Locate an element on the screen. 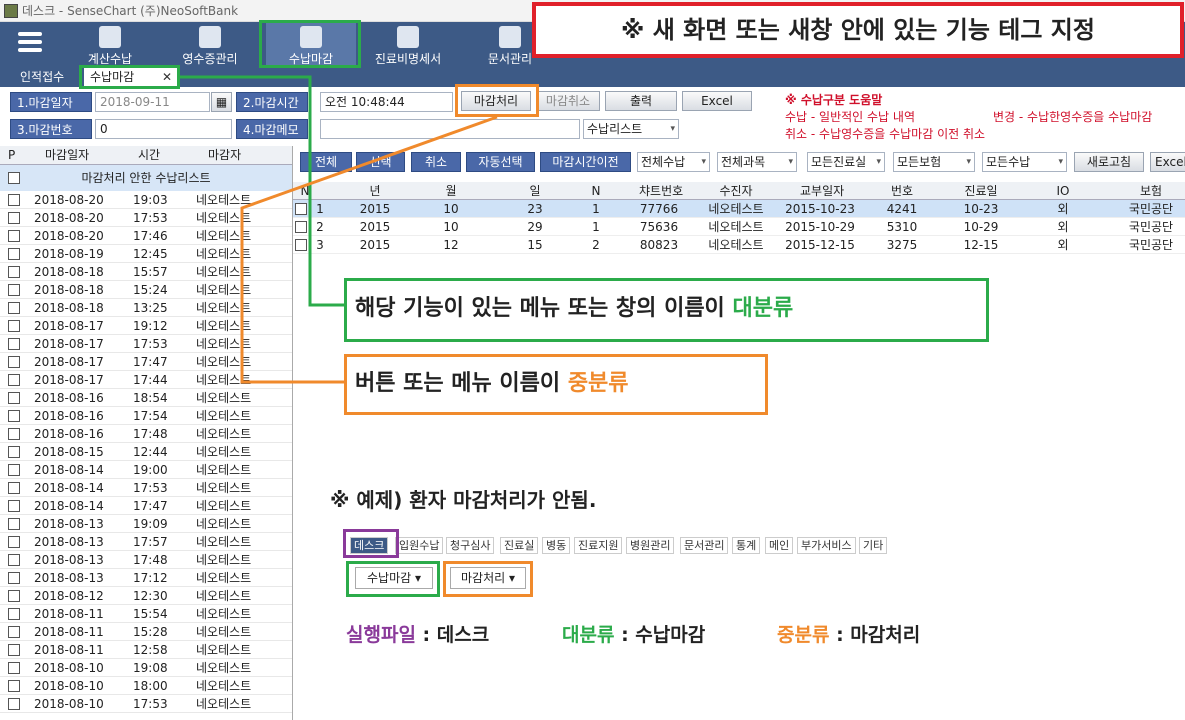  example-tab: 문서관리 is located at coordinates (704, 545).